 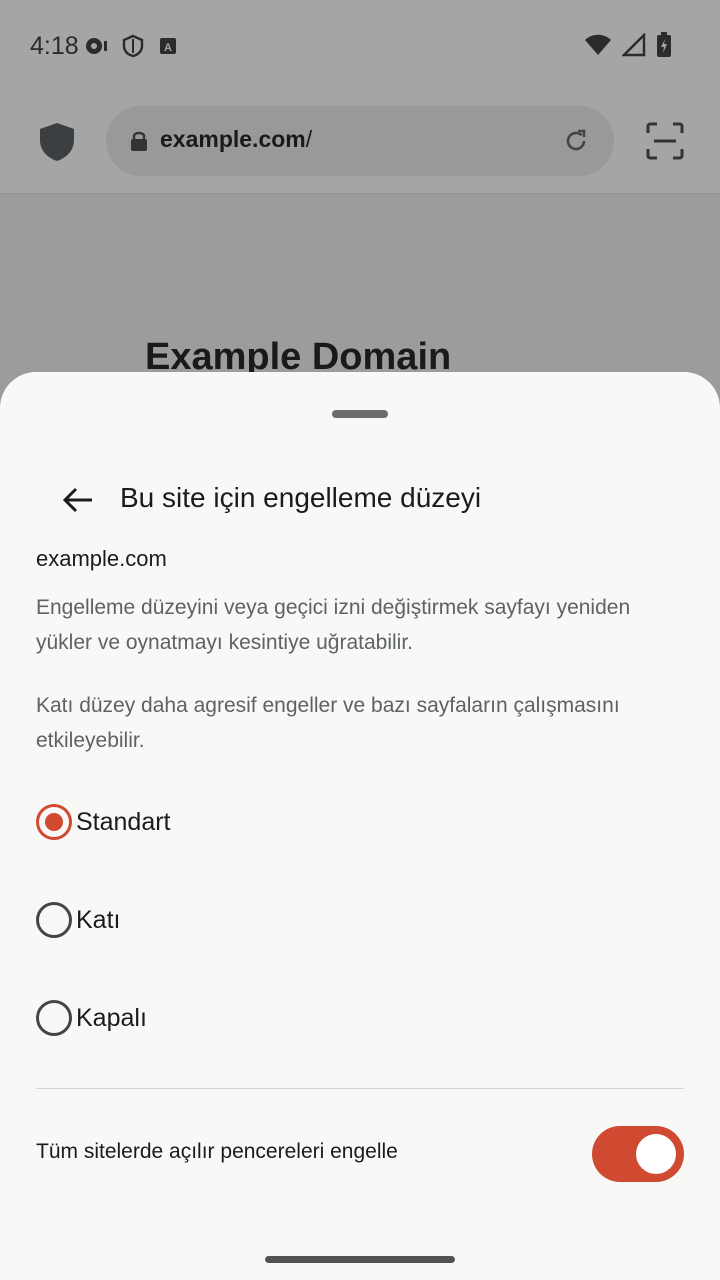 What do you see at coordinates (123, 821) in the screenshot?
I see `option-label: Standart` at bounding box center [123, 821].